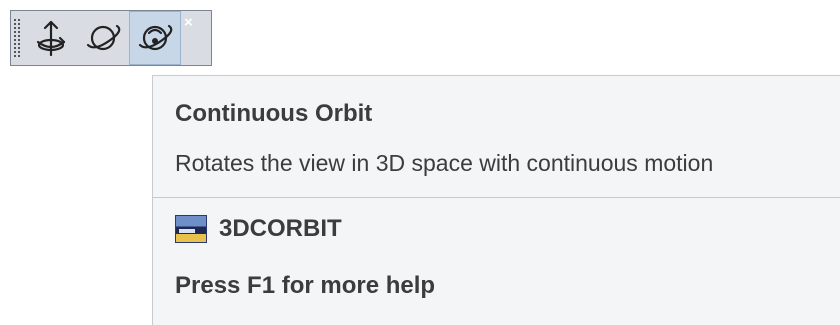 The height and width of the screenshot is (325, 840). I want to click on continuous-orbit-icon, so click(155, 37).